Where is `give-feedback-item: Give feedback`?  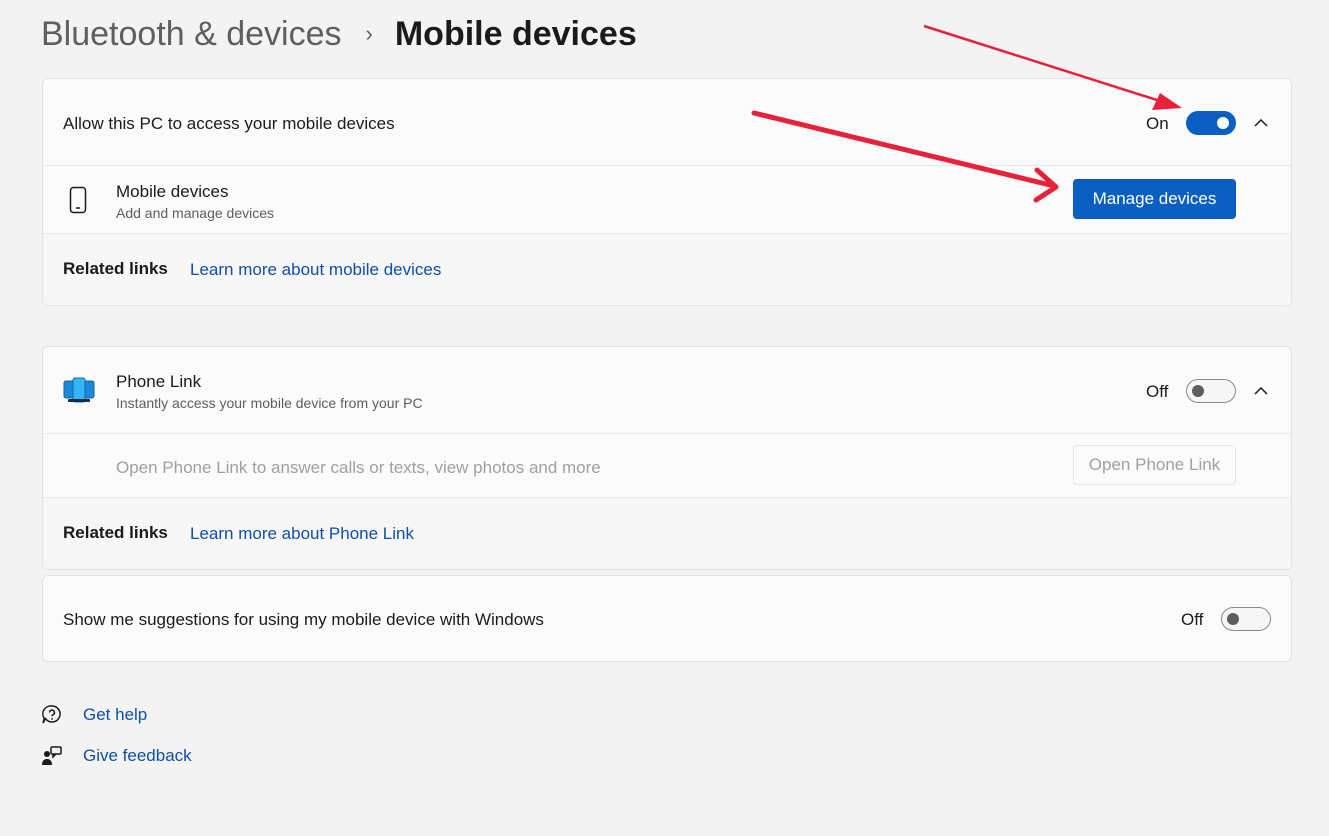 give-feedback-item: Give feedback is located at coordinates (116, 756).